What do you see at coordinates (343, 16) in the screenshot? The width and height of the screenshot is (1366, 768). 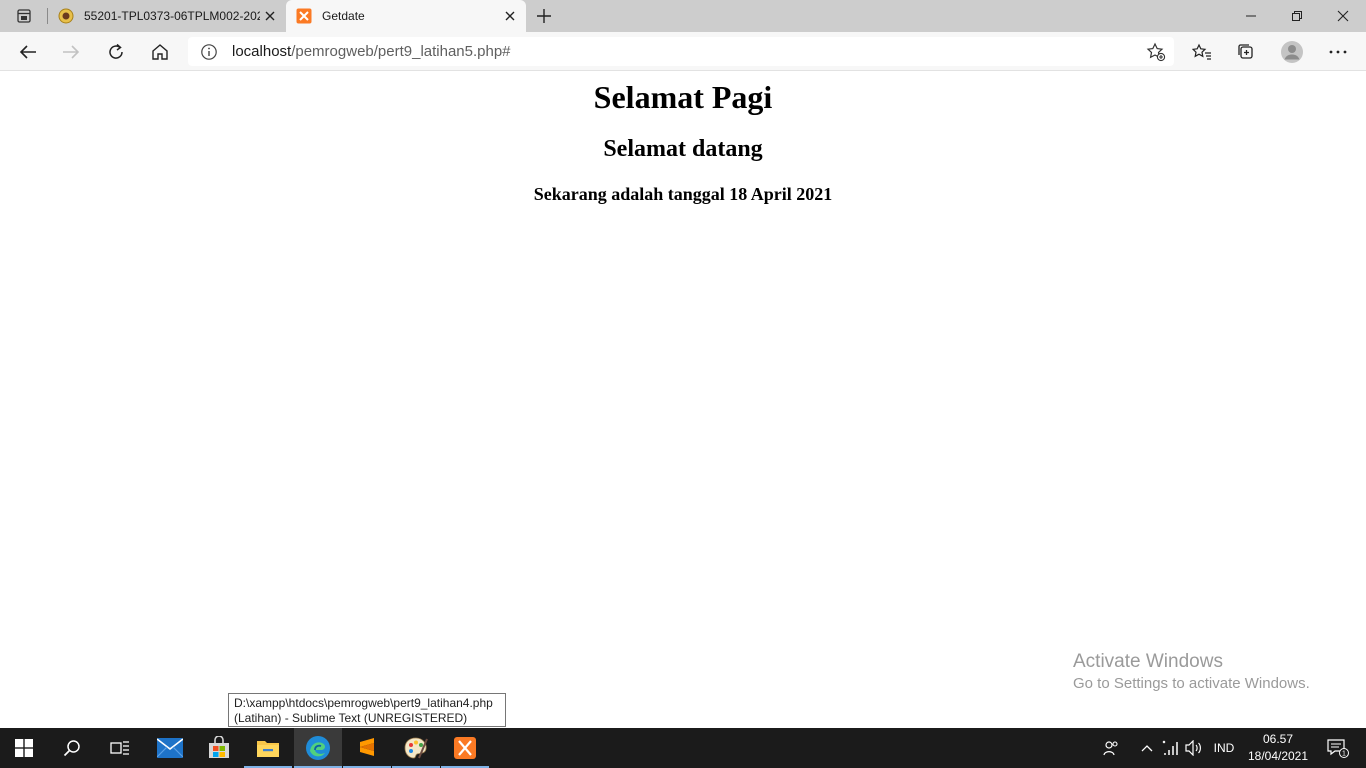 I see `tab-title: Getdate` at bounding box center [343, 16].